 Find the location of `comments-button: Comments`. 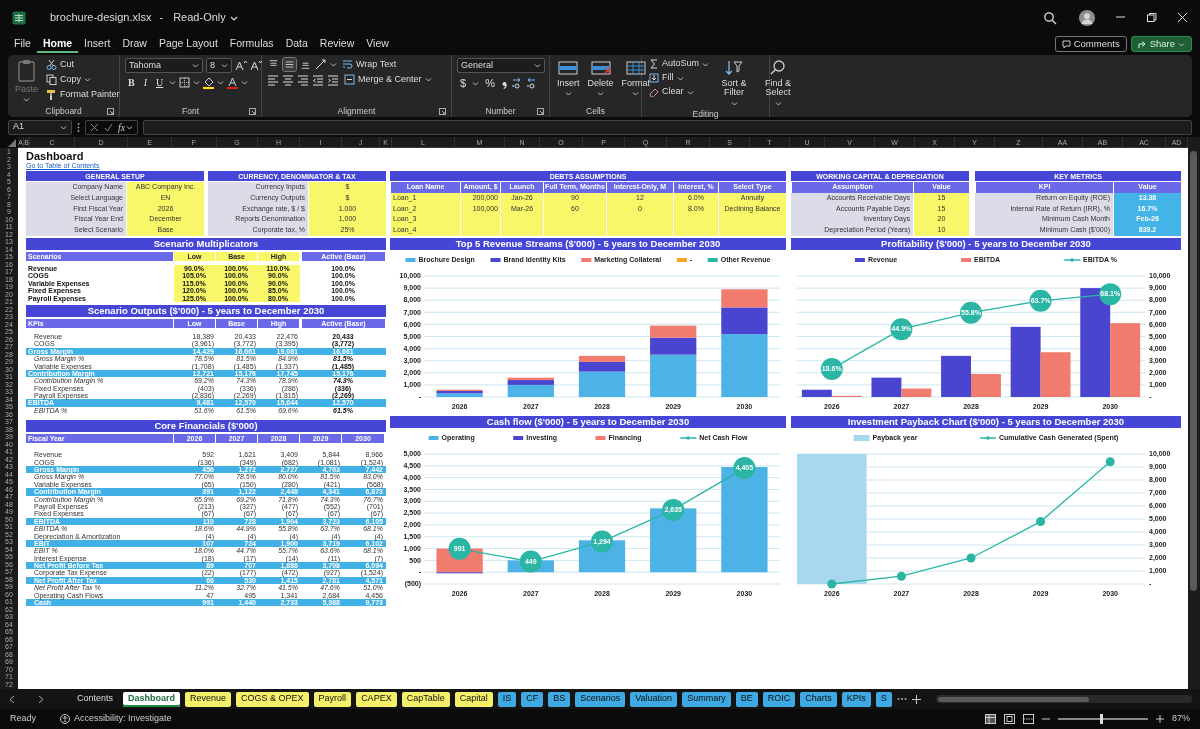

comments-button: Comments is located at coordinates (1090, 44).